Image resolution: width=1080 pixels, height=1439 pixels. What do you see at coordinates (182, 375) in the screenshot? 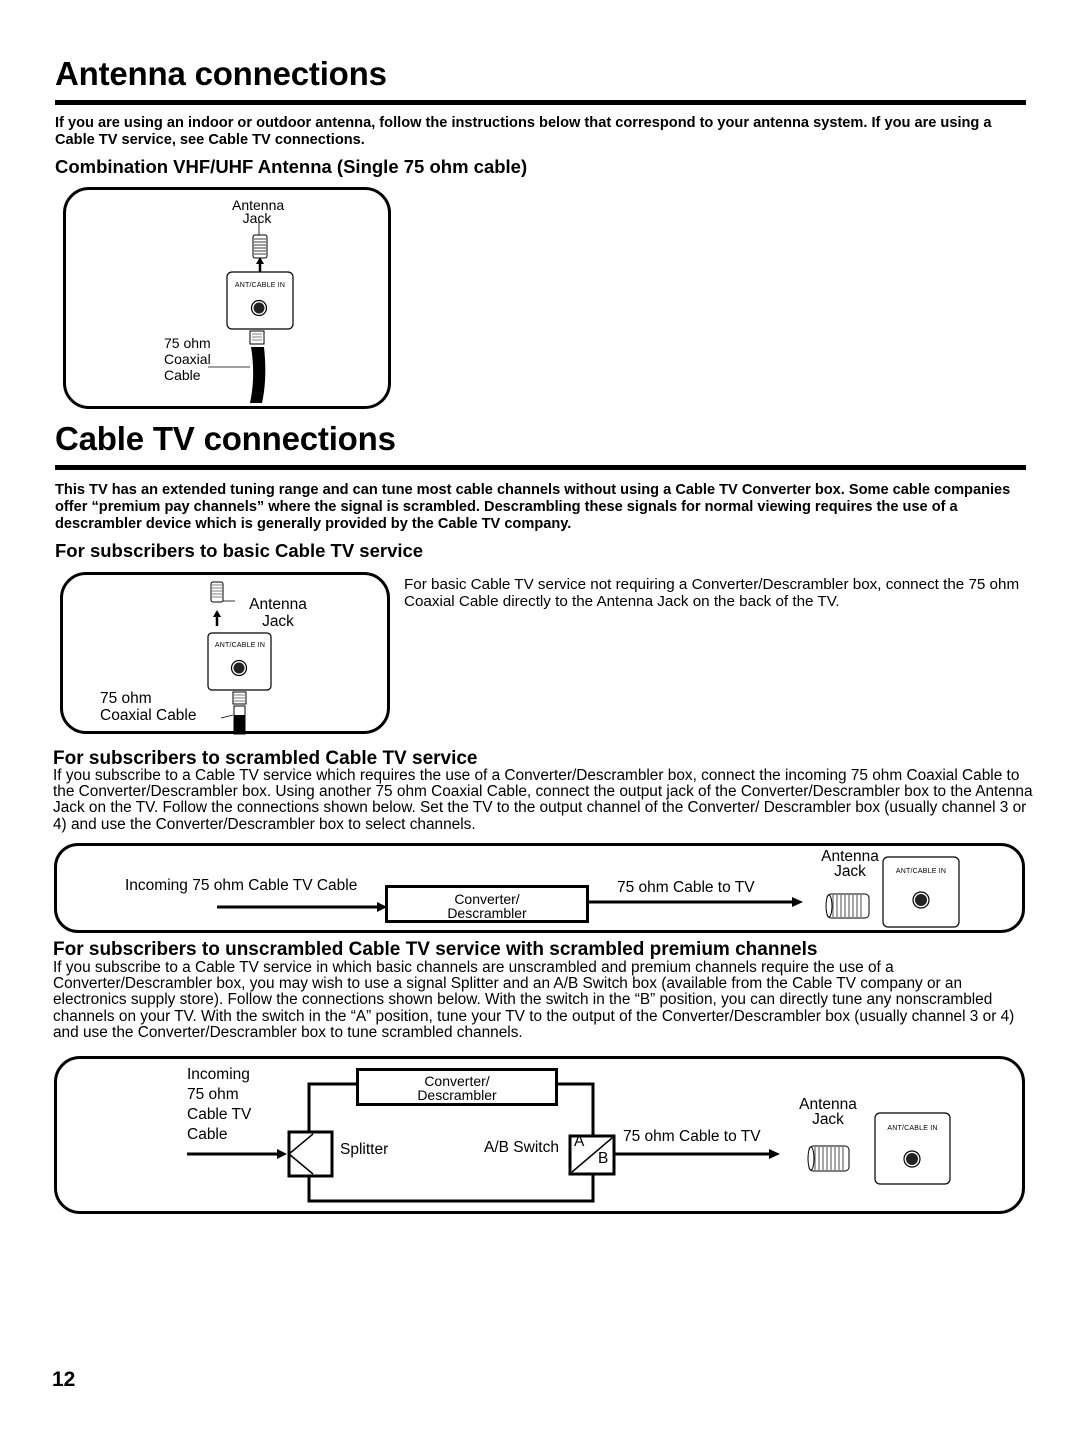
I see `cable-label-line3: Cable` at bounding box center [182, 375].